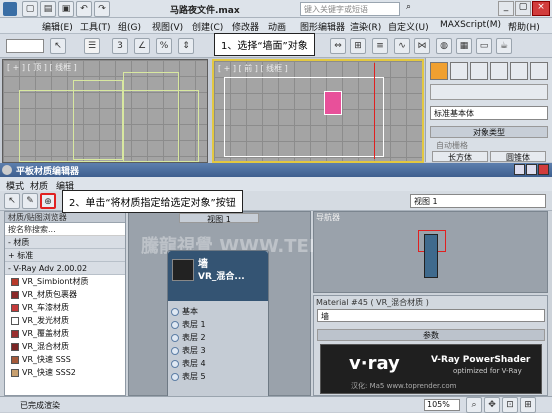  What do you see at coordinates (84, 9) in the screenshot?
I see `undo-icon: ↶` at bounding box center [84, 9].